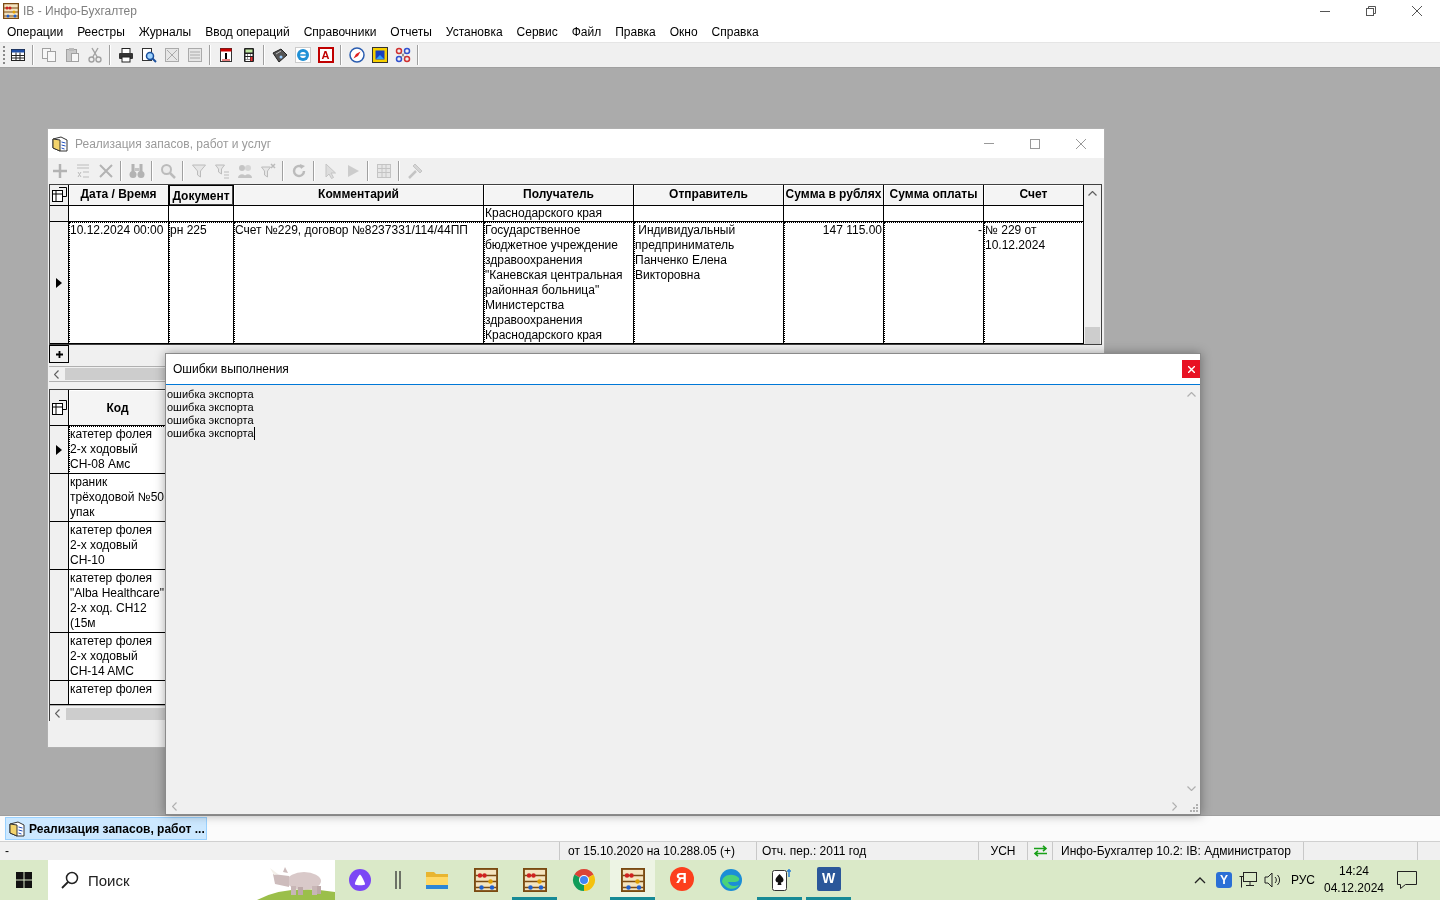 Image resolution: width=1440 pixels, height=900 pixels. Describe the element at coordinates (1191, 788) in the screenshot. I see `chevron-down-icon` at that location.